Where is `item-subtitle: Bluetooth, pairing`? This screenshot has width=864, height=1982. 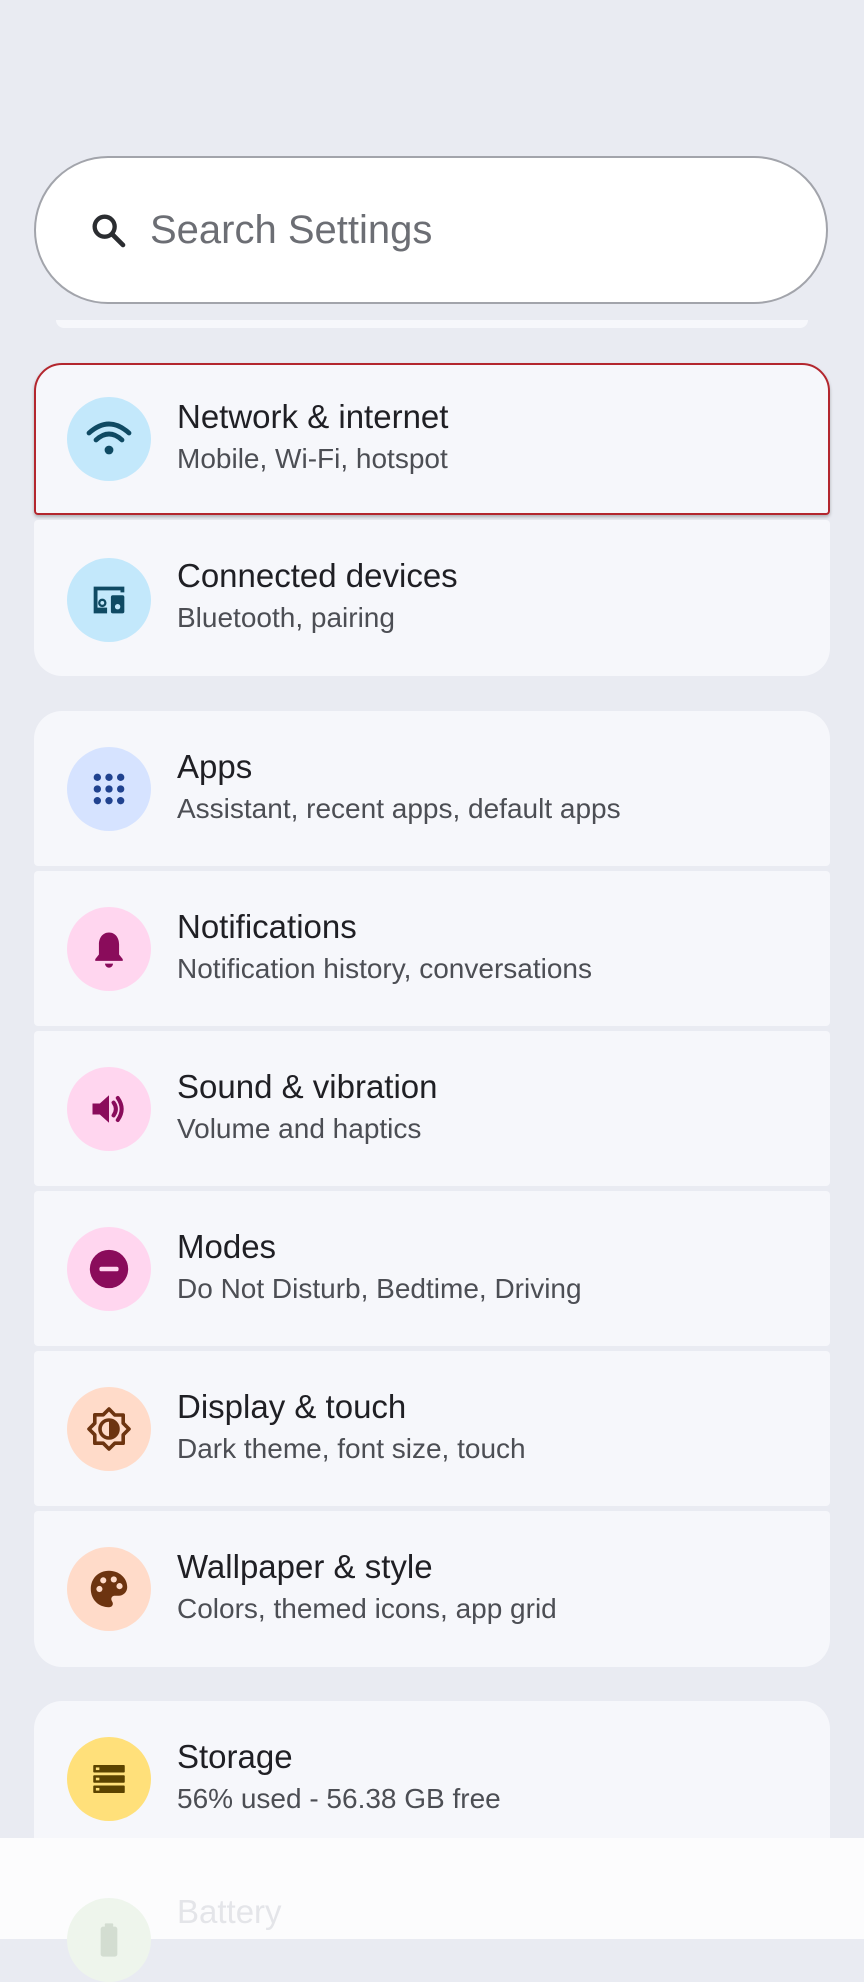 item-subtitle: Bluetooth, pairing is located at coordinates (286, 617).